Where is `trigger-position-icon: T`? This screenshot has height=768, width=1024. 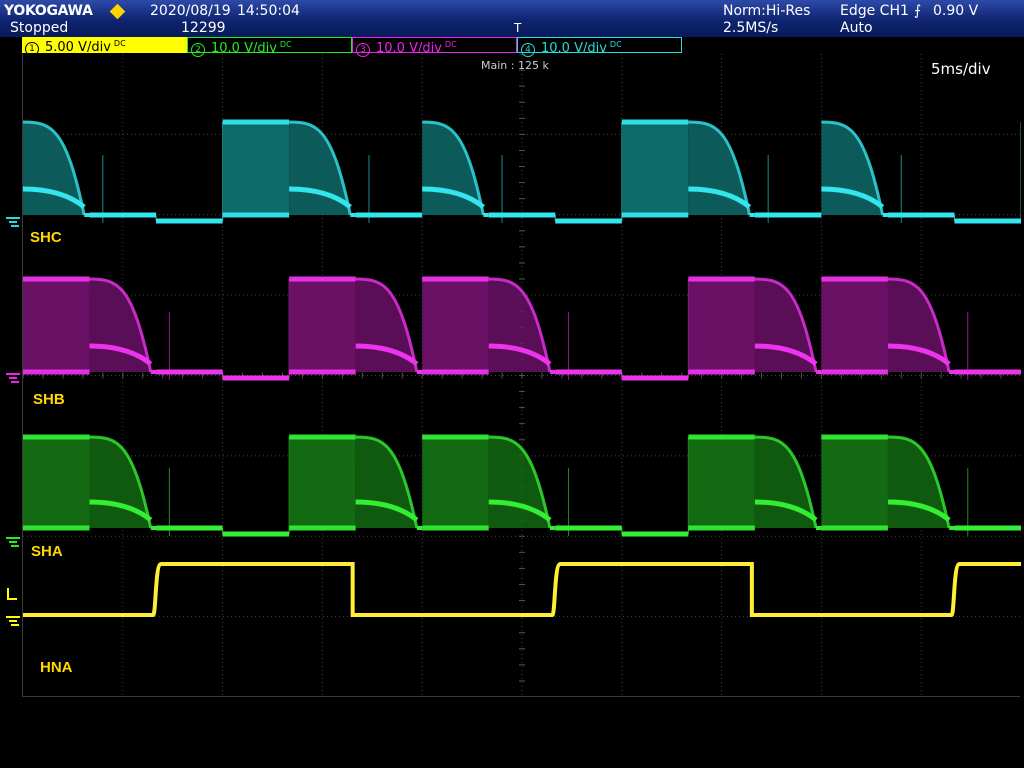 trigger-position-icon: T is located at coordinates (518, 28).